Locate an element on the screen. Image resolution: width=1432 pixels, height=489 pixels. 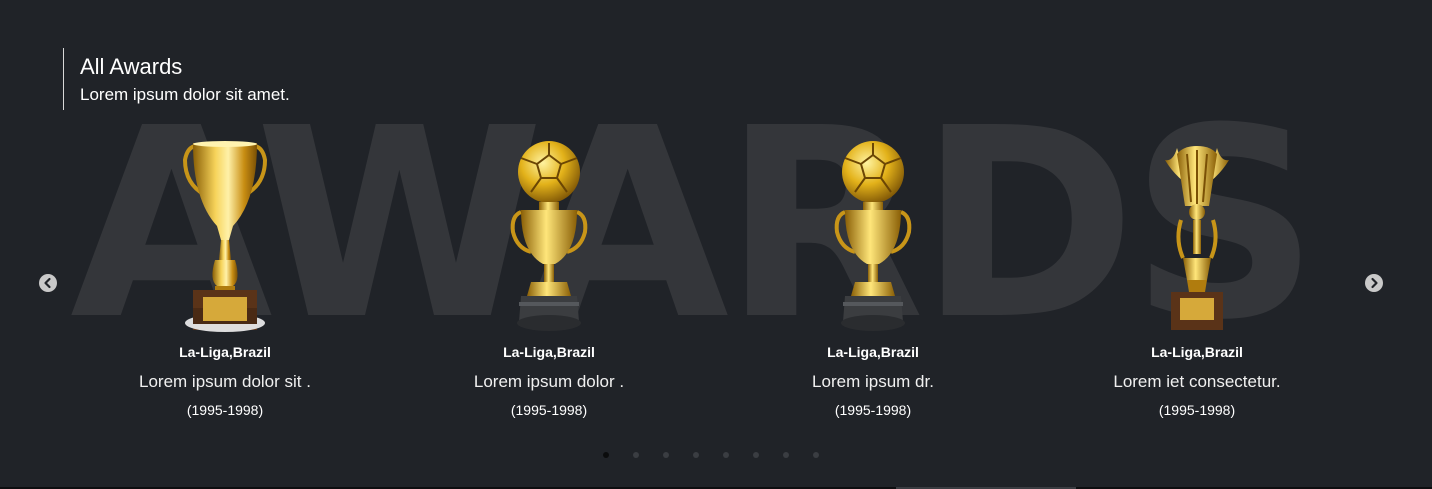
cup-trophy-icon is located at coordinates (225, 237).